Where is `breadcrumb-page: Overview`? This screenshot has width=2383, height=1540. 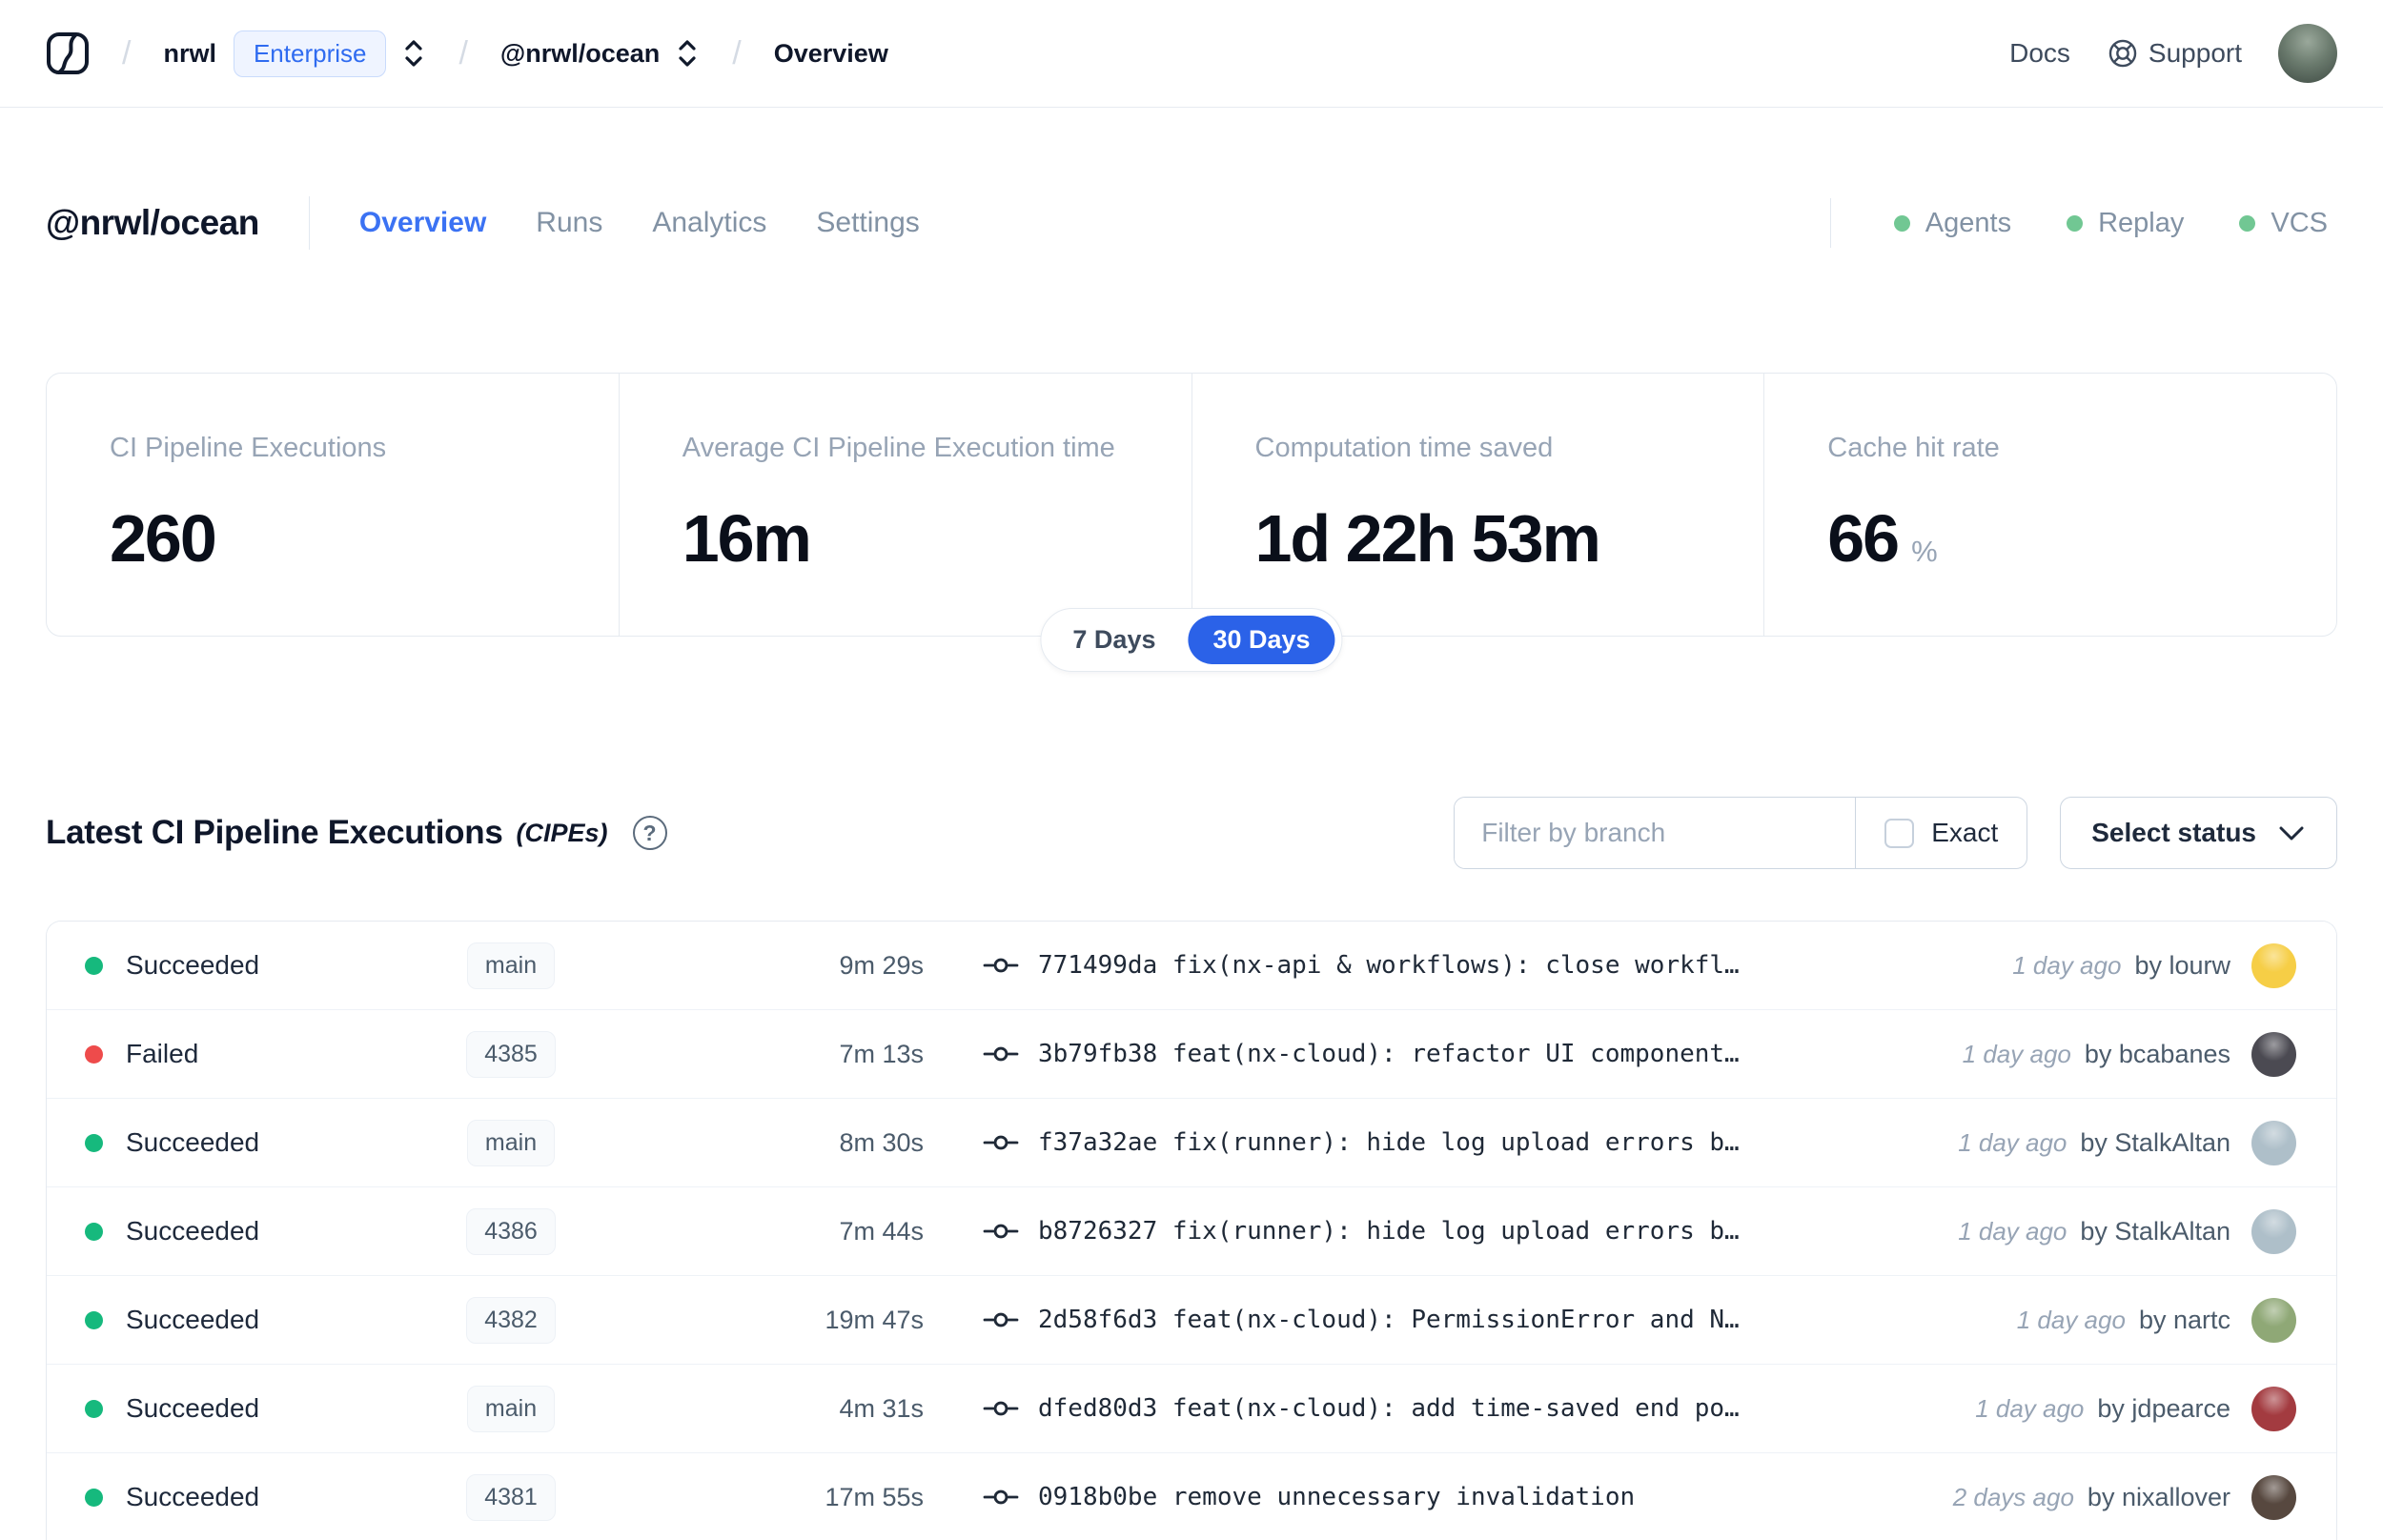
breadcrumb-page: Overview is located at coordinates (831, 53).